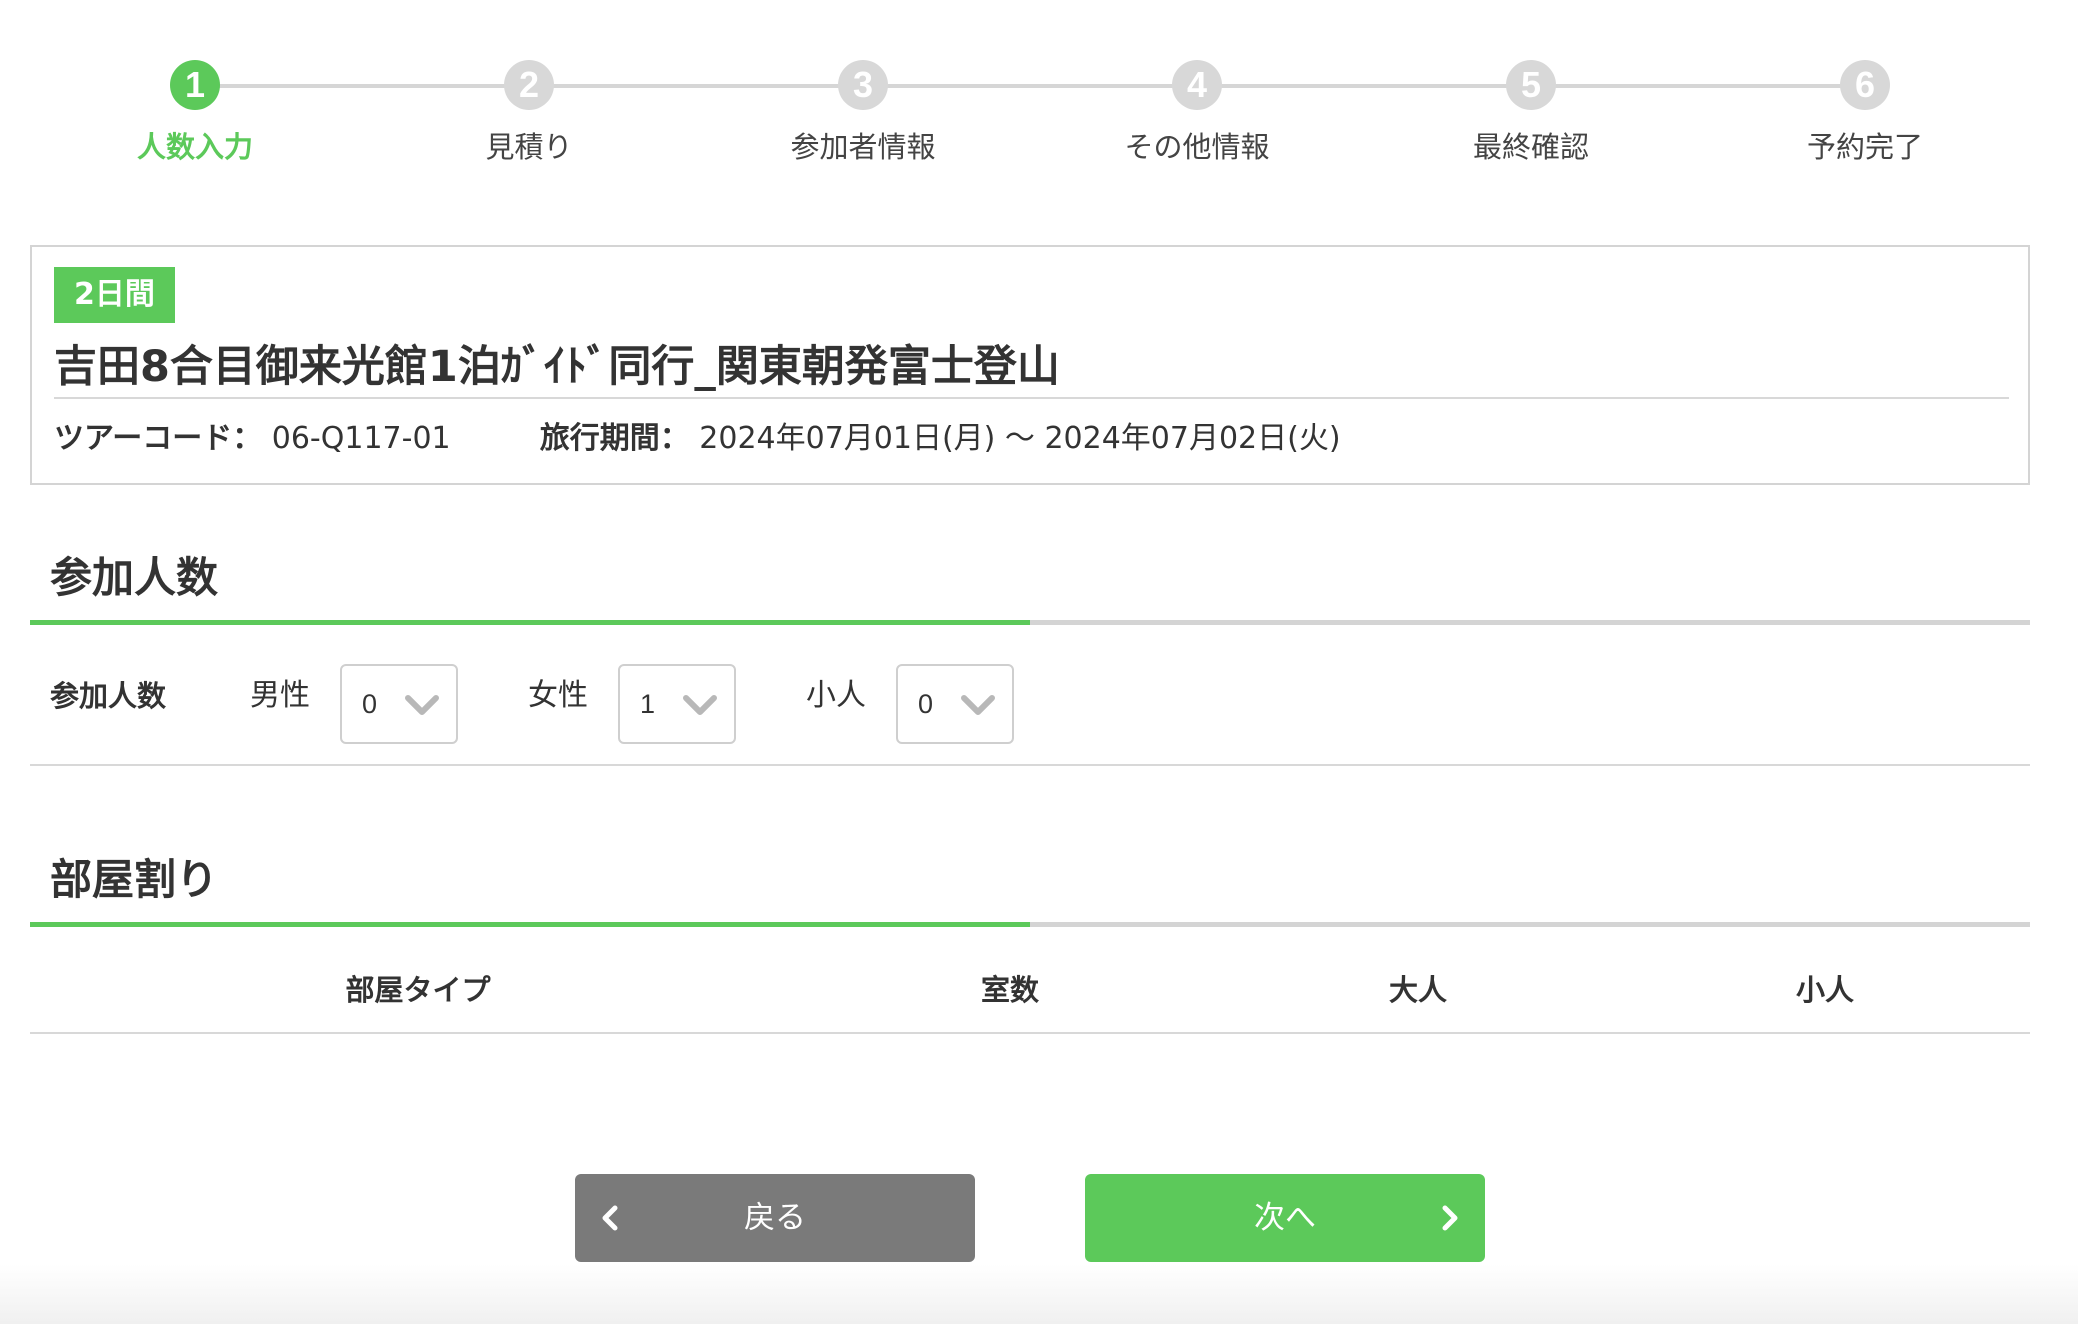 The image size is (2078, 1324). What do you see at coordinates (1531, 85) in the screenshot?
I see `step-number-circle: 5` at bounding box center [1531, 85].